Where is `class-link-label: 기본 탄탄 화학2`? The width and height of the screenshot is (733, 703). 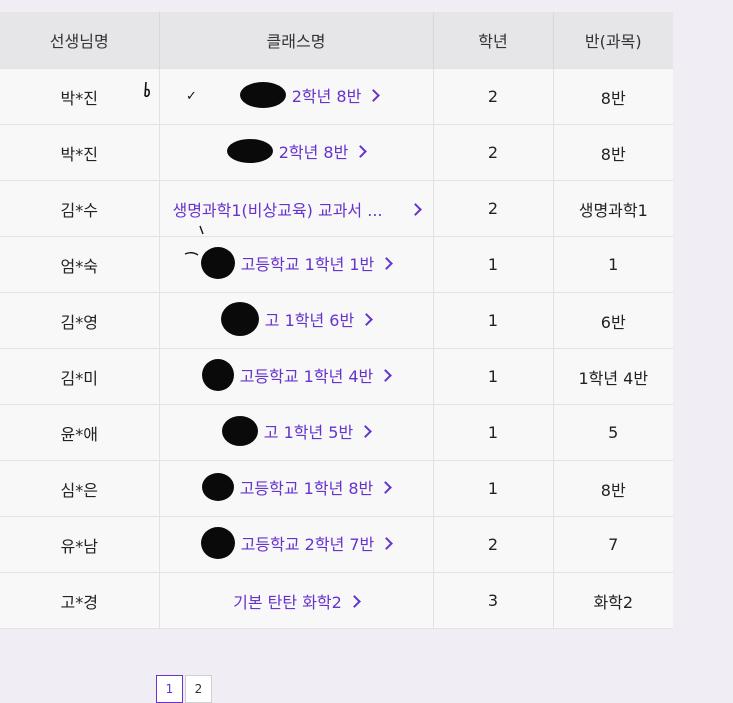
class-link-label: 기본 탄탄 화학2 is located at coordinates (287, 602).